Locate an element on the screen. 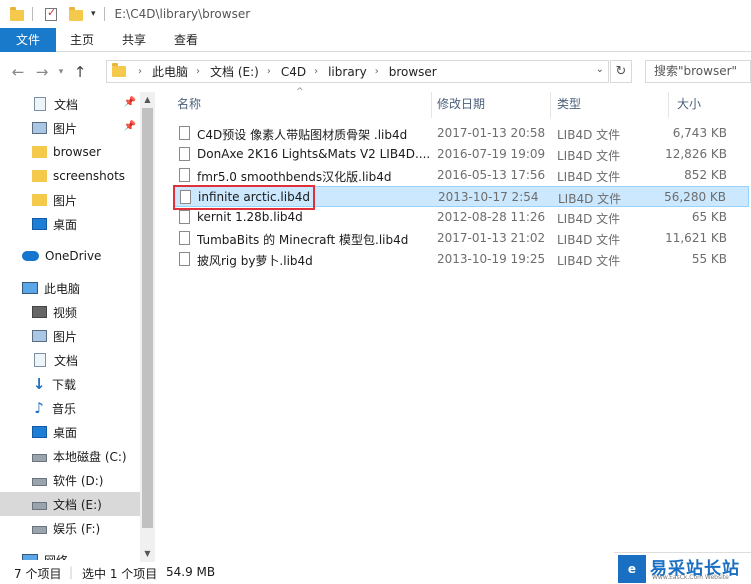 The width and height of the screenshot is (751, 584). tab-home: 主页 is located at coordinates (82, 40).